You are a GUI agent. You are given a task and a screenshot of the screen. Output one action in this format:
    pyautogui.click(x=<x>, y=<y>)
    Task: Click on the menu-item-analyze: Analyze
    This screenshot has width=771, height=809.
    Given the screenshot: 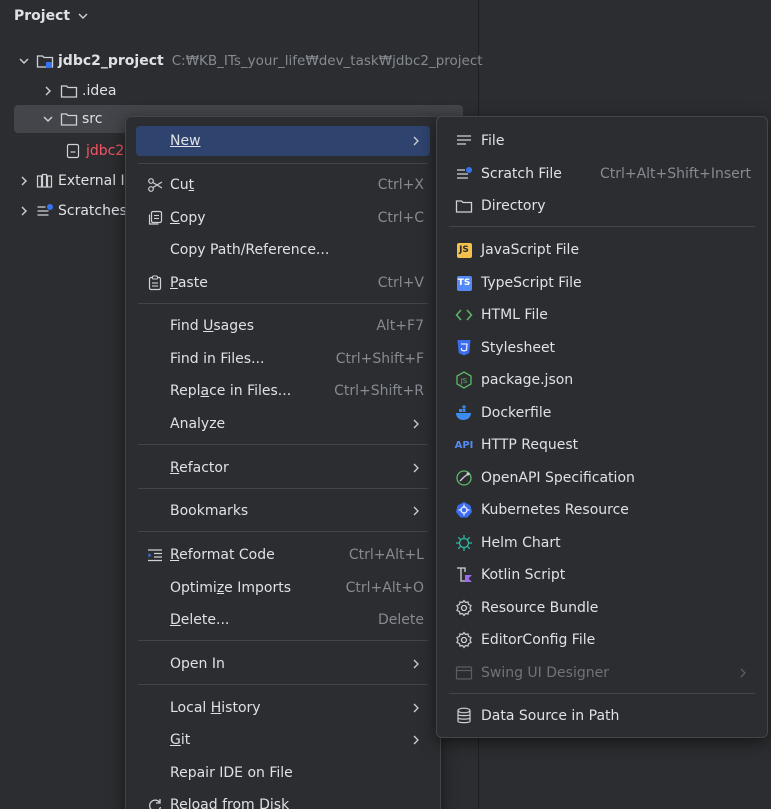 What is the action you would take?
    pyautogui.click(x=283, y=424)
    